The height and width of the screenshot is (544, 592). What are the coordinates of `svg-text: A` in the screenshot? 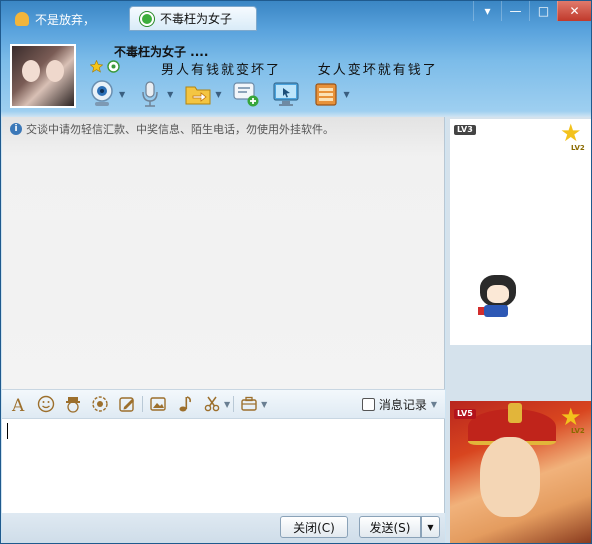 It's located at (18, 404).